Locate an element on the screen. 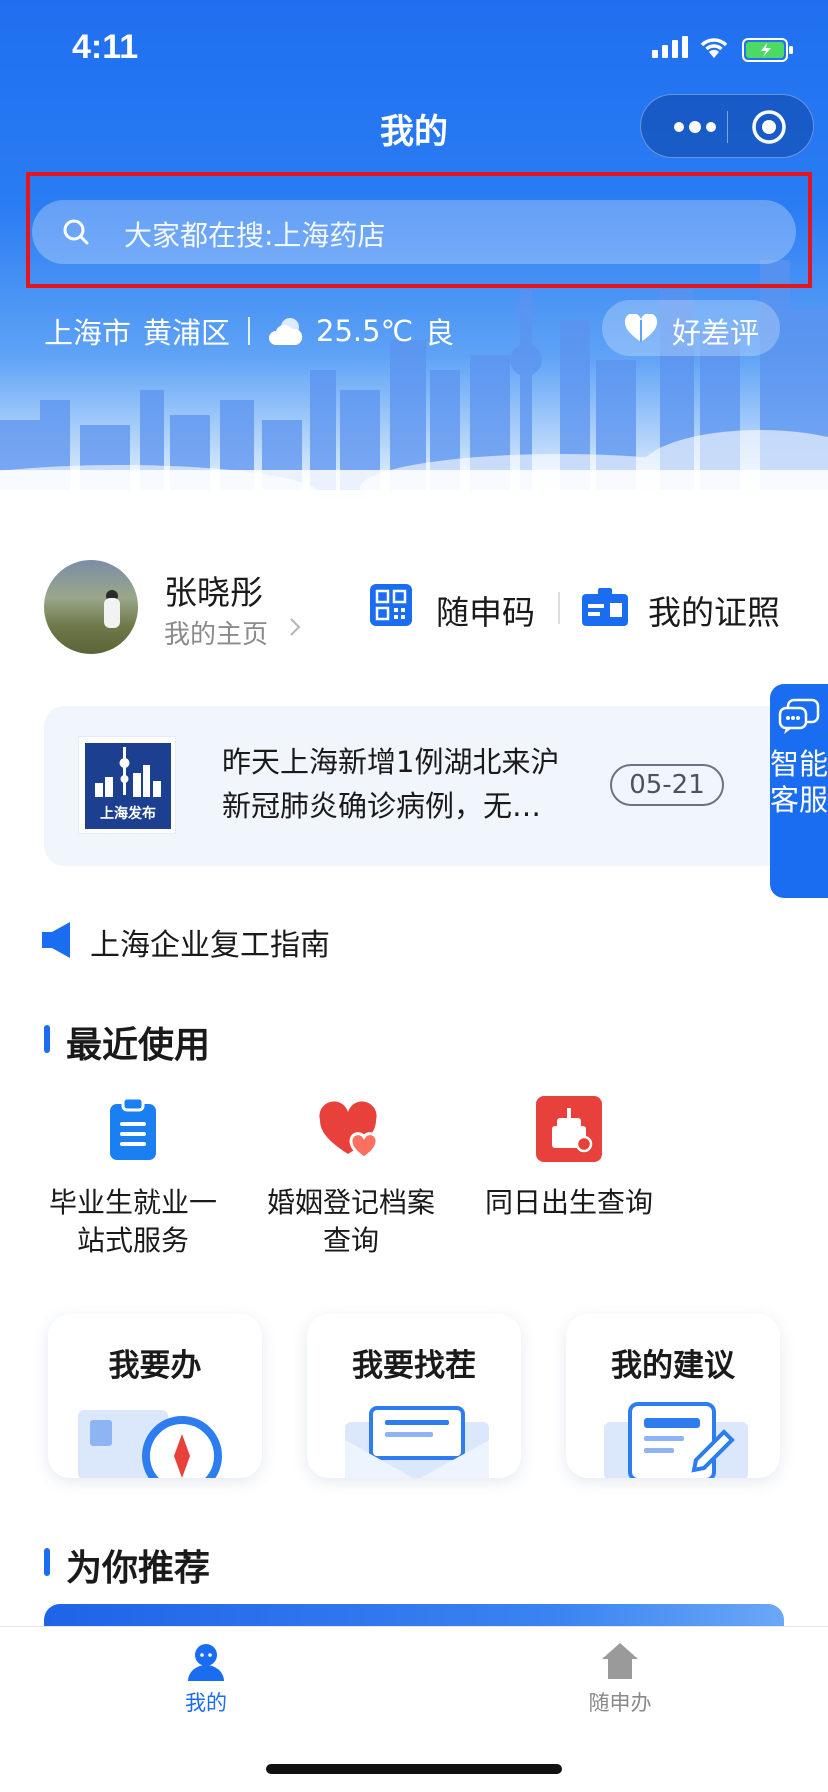 This screenshot has height=1792, width=828. action-card-title: 我要办 is located at coordinates (155, 1366).